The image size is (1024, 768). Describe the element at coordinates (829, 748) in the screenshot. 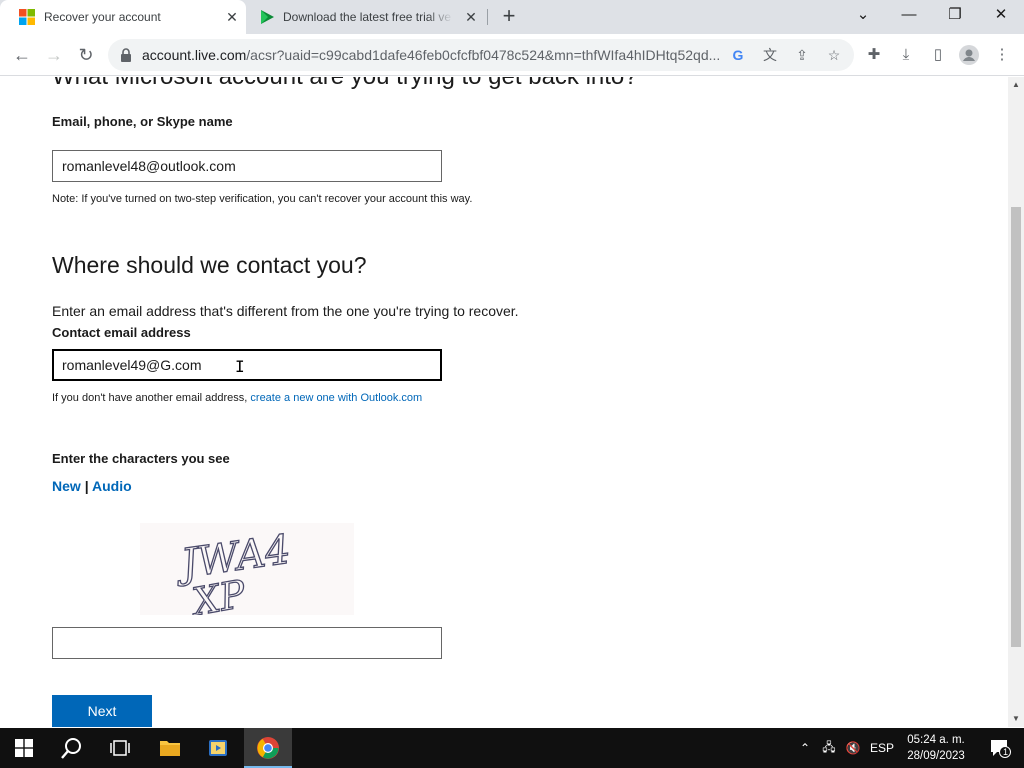

I see `network-icon: 🖧` at that location.